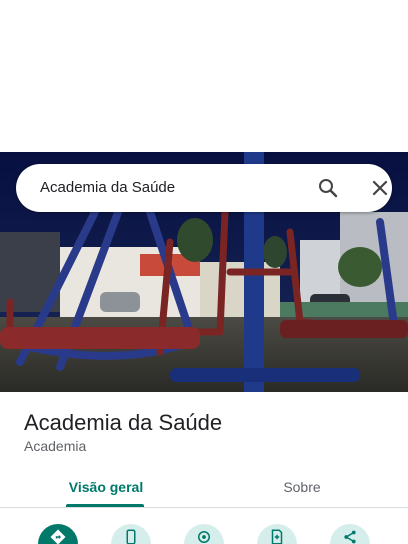 The image size is (408, 544). What do you see at coordinates (55, 446) in the screenshot?
I see `place-category: Academia` at bounding box center [55, 446].